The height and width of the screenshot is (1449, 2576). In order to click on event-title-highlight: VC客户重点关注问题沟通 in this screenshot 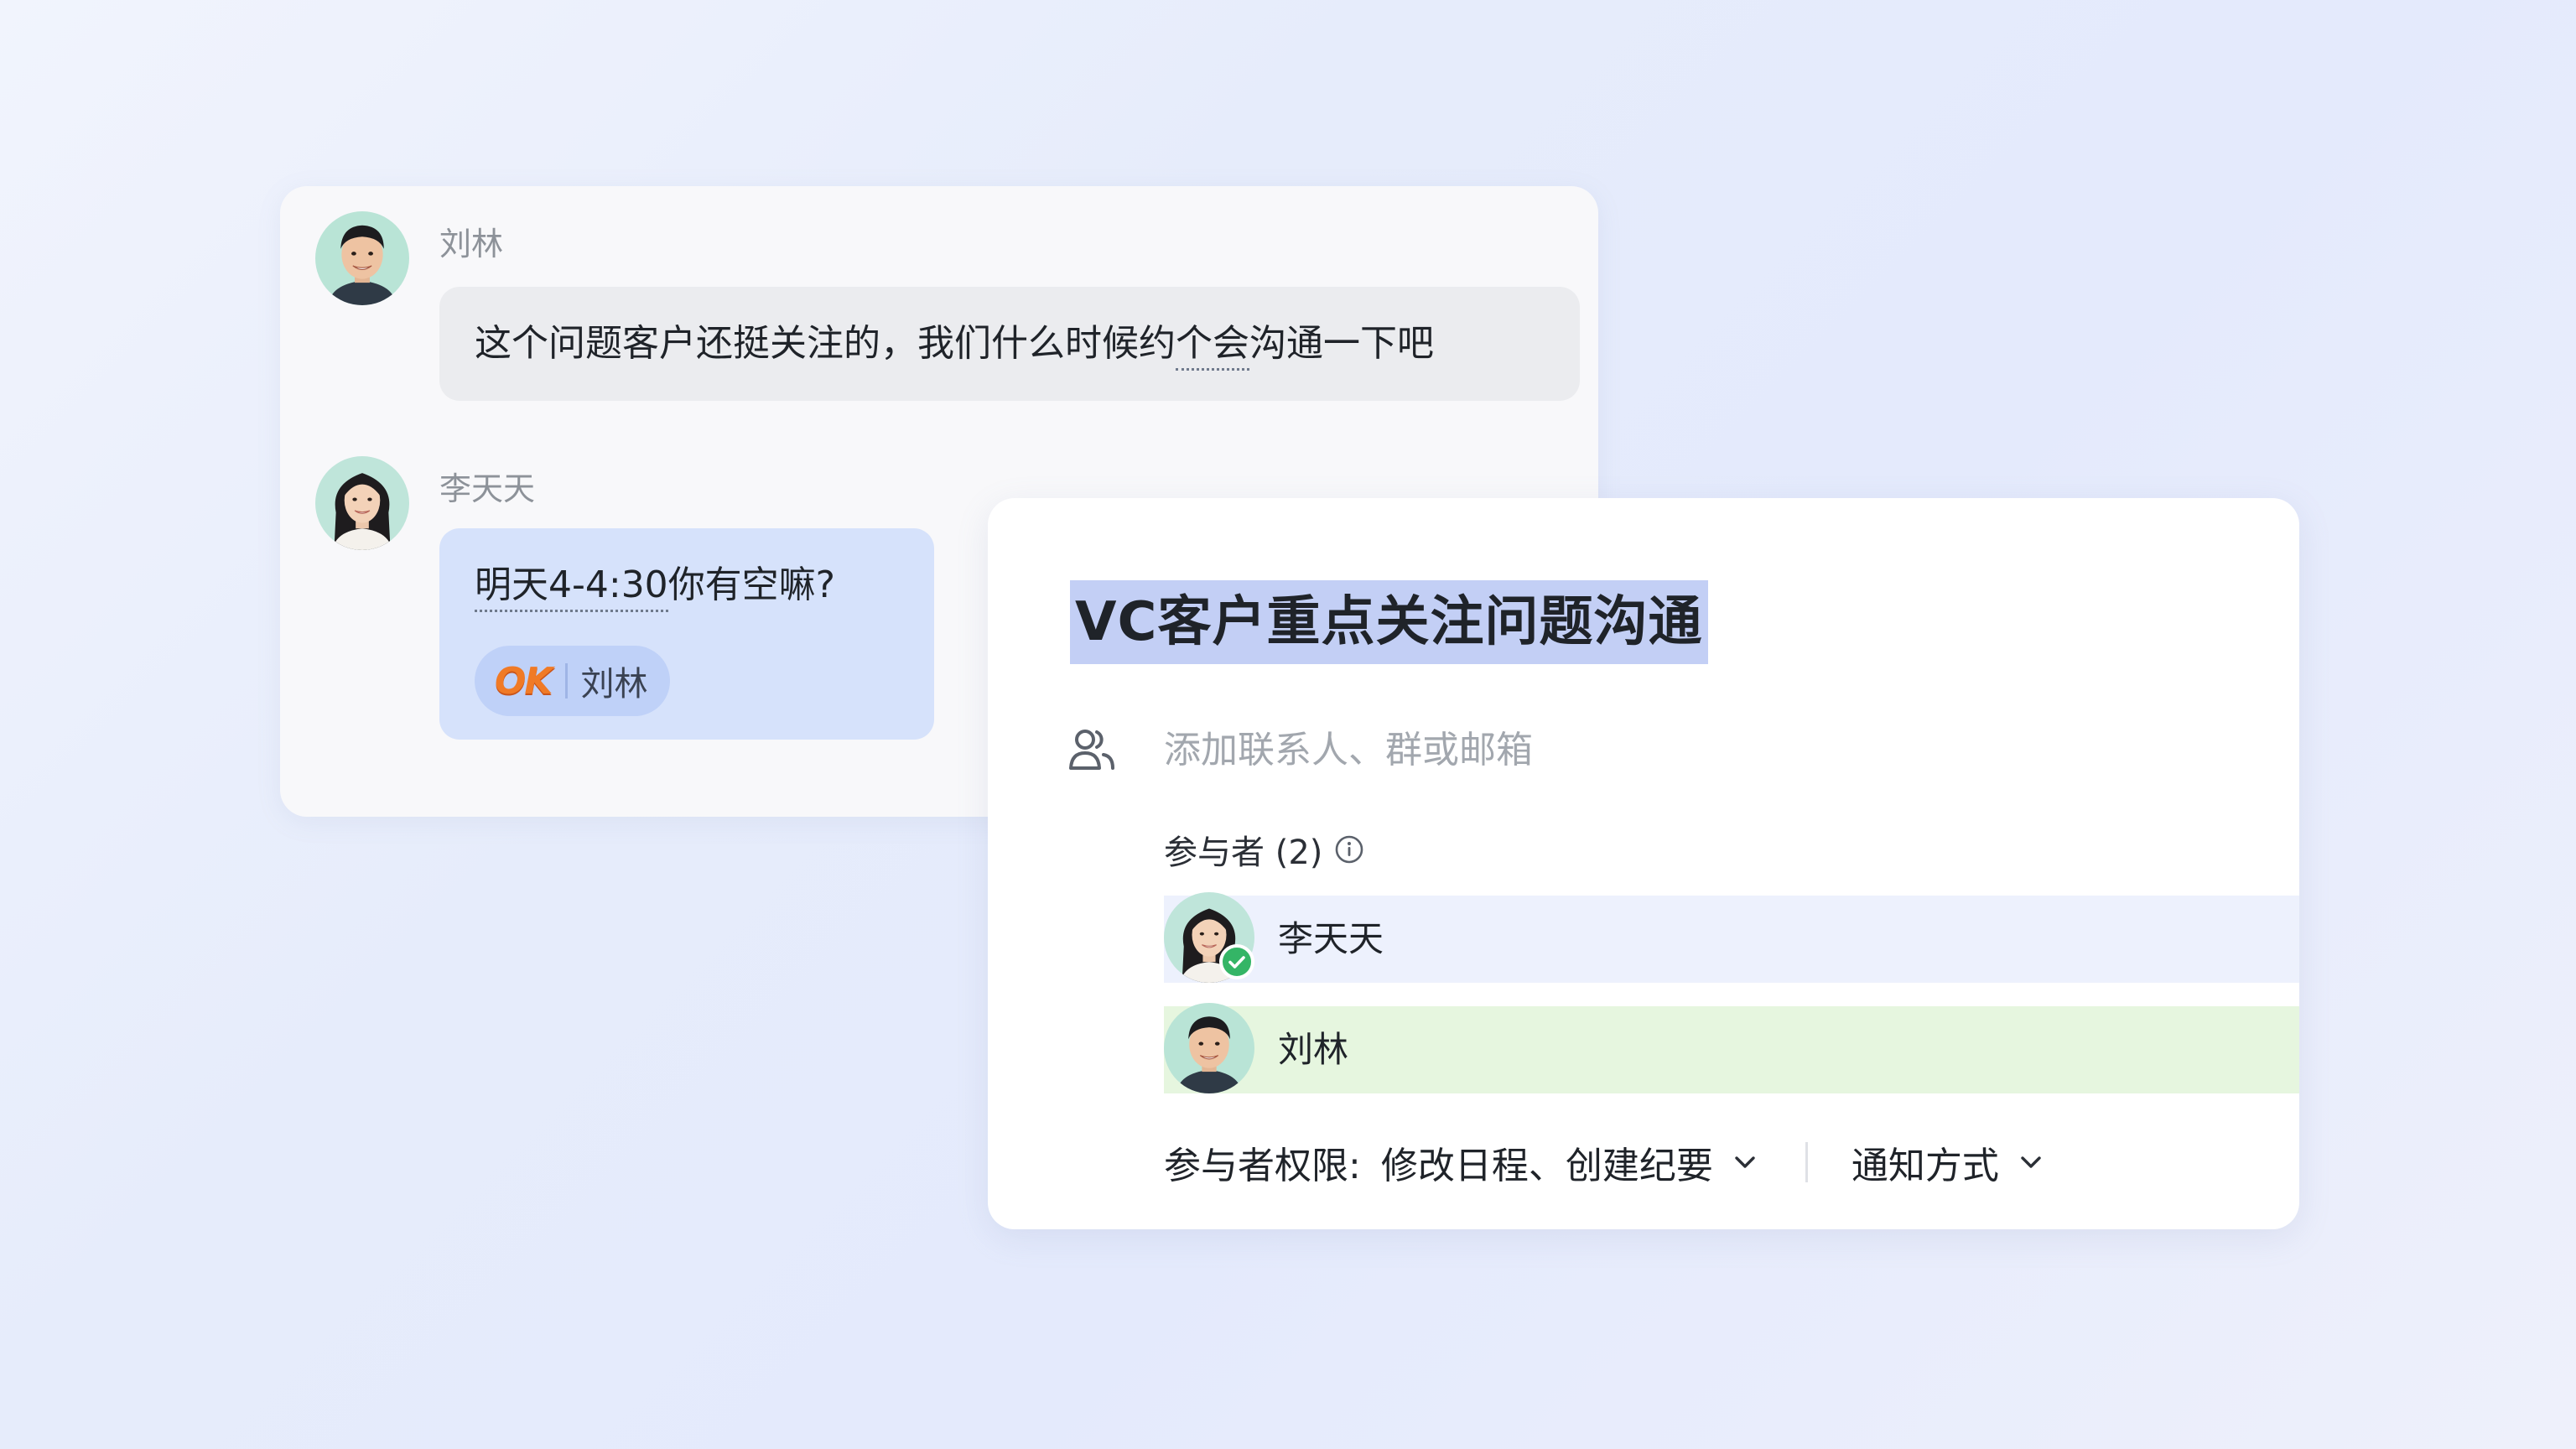, I will do `click(1389, 622)`.